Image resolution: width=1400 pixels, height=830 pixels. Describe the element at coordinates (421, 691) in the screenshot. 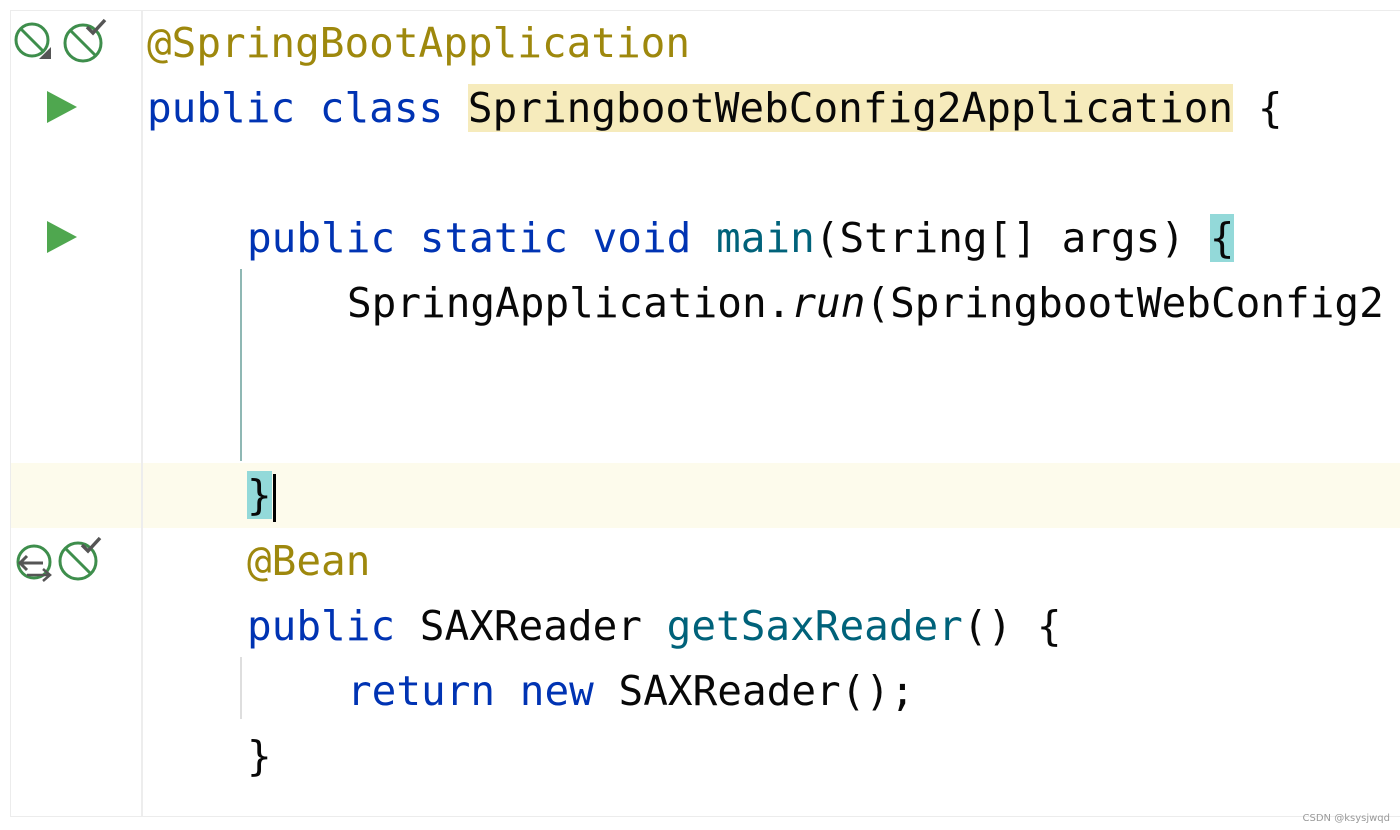

I see `keyword-return: return` at that location.